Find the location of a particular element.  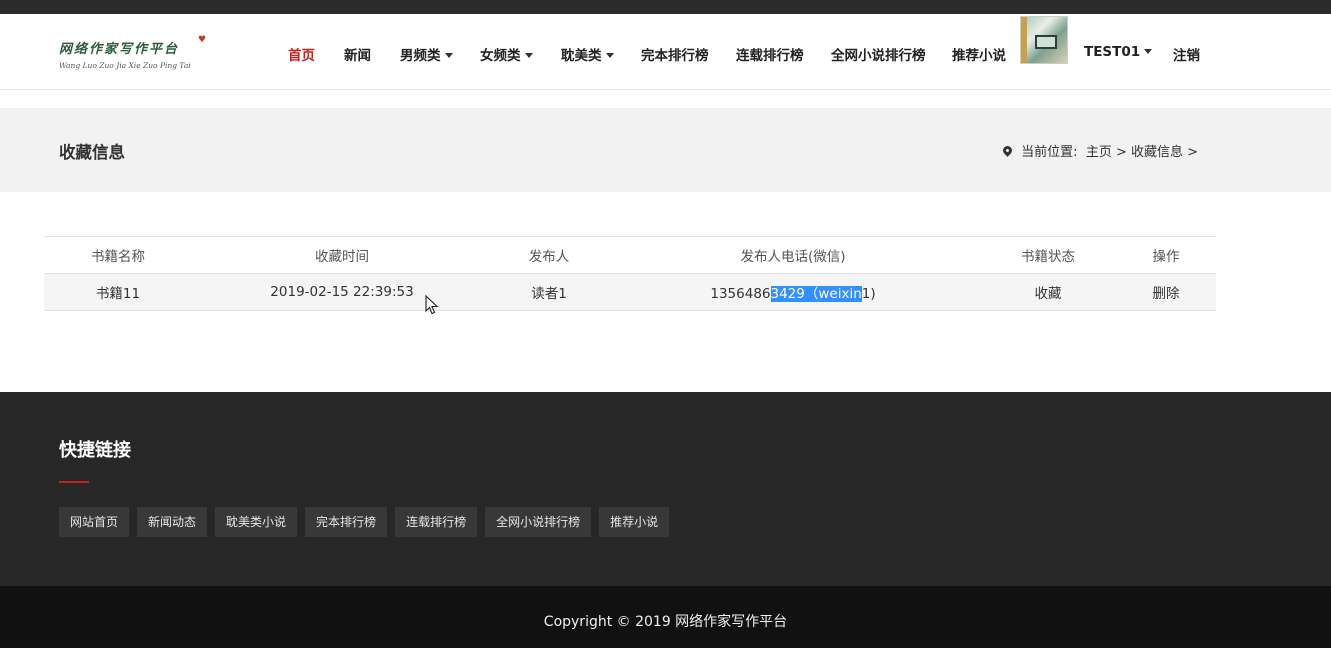

delete-link: 删除 is located at coordinates (1166, 292).